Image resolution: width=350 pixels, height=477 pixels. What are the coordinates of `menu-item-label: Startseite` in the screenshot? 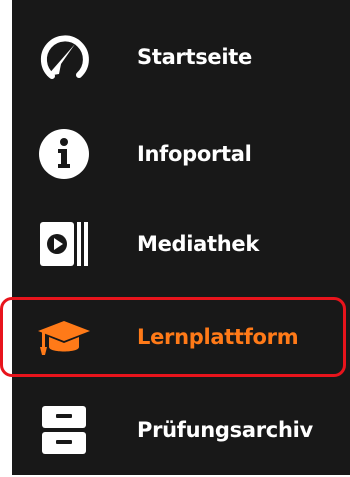 It's located at (194, 57).